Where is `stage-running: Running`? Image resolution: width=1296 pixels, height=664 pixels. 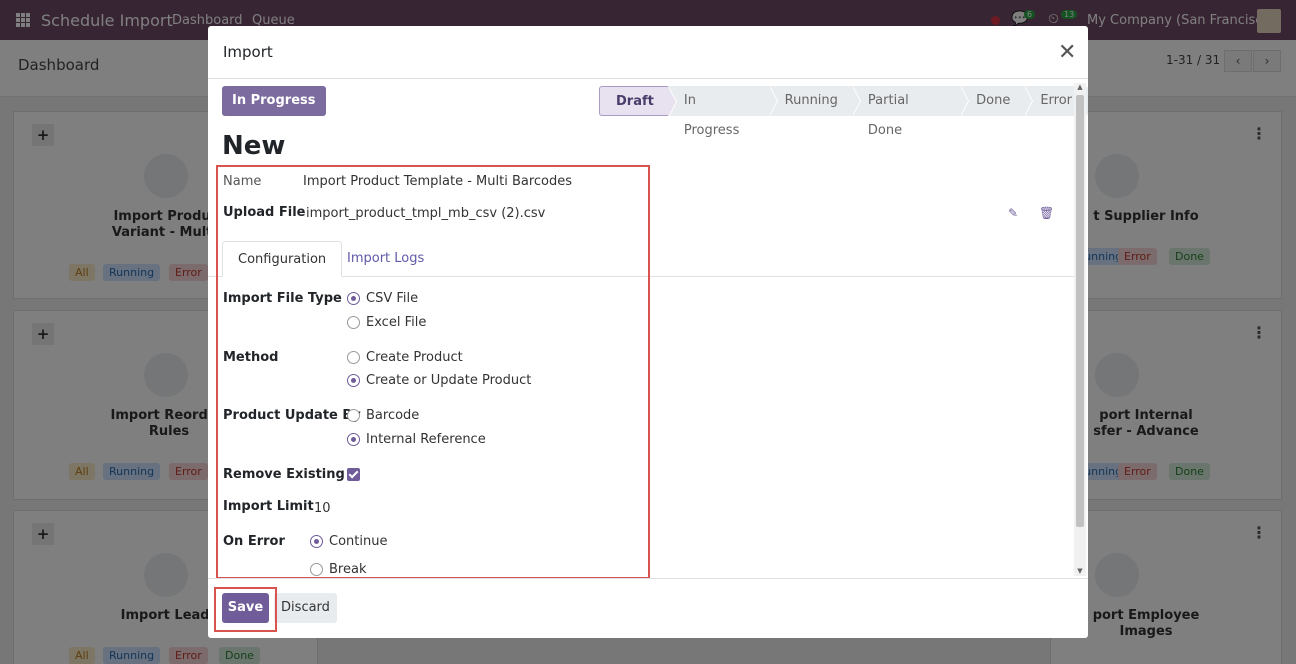
stage-running: Running is located at coordinates (815, 101).